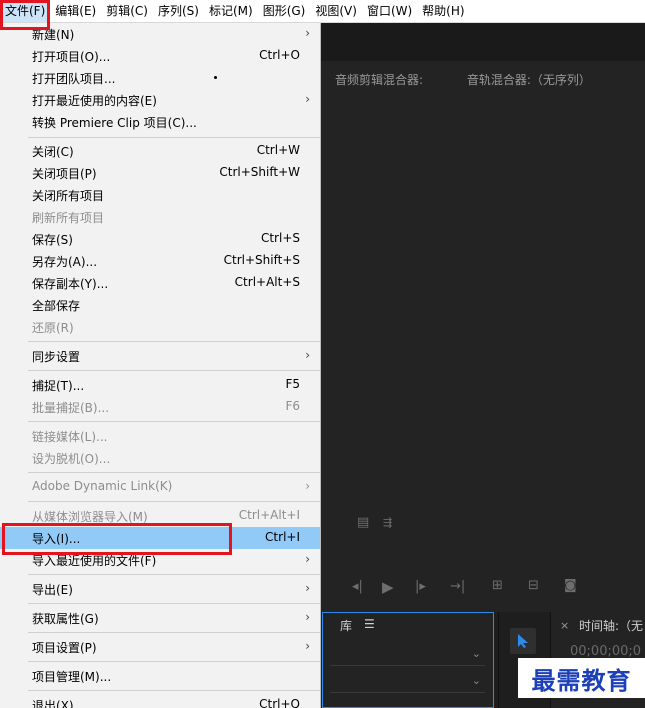 Image resolution: width=645 pixels, height=708 pixels. What do you see at coordinates (160, 516) in the screenshot?
I see `menu-item-import-from-media-browser: 从媒体浏览器导入(M) Ctrl+Alt+I` at bounding box center [160, 516].